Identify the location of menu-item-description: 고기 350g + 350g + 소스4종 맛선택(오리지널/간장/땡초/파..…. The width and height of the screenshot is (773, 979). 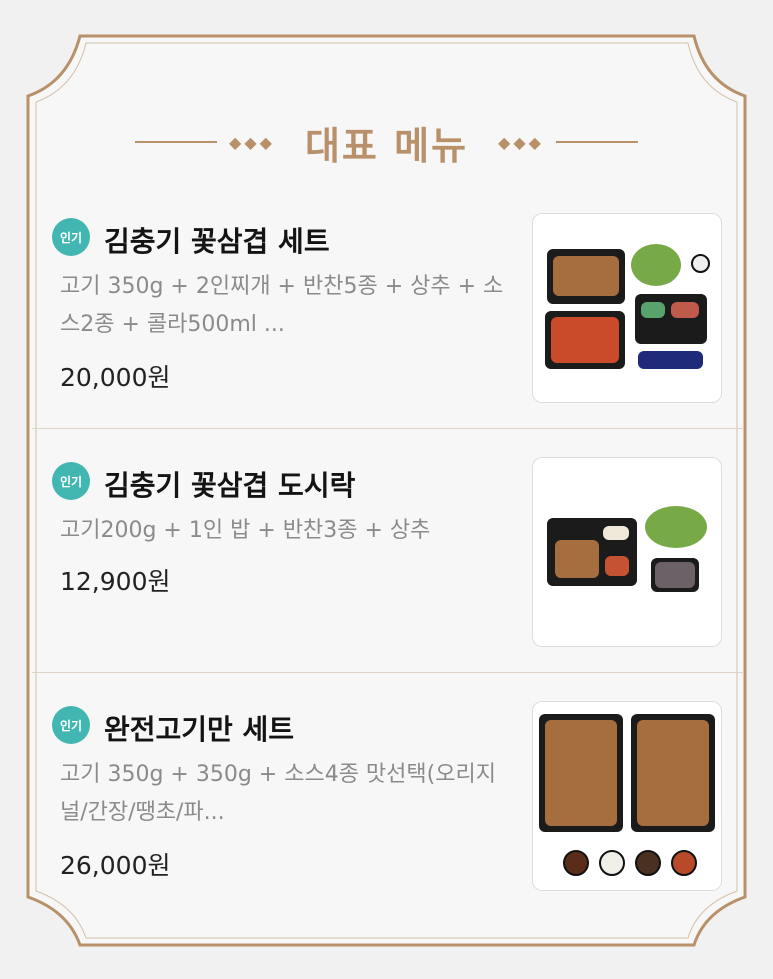
(278, 793).